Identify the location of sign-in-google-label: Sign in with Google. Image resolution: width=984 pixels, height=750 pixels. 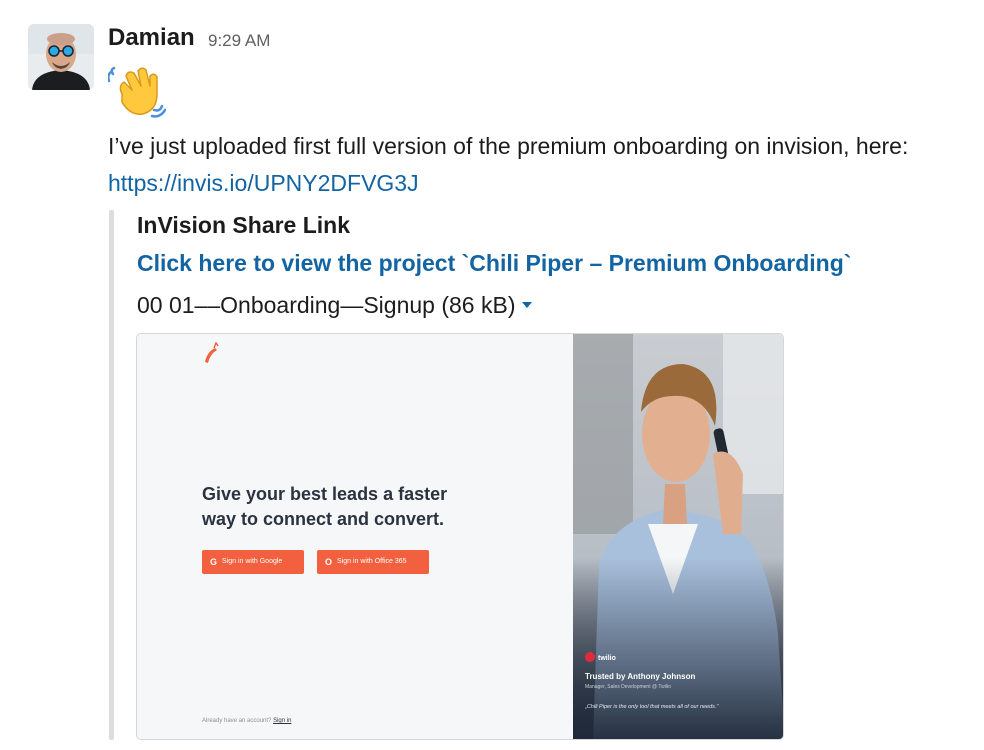
(252, 561).